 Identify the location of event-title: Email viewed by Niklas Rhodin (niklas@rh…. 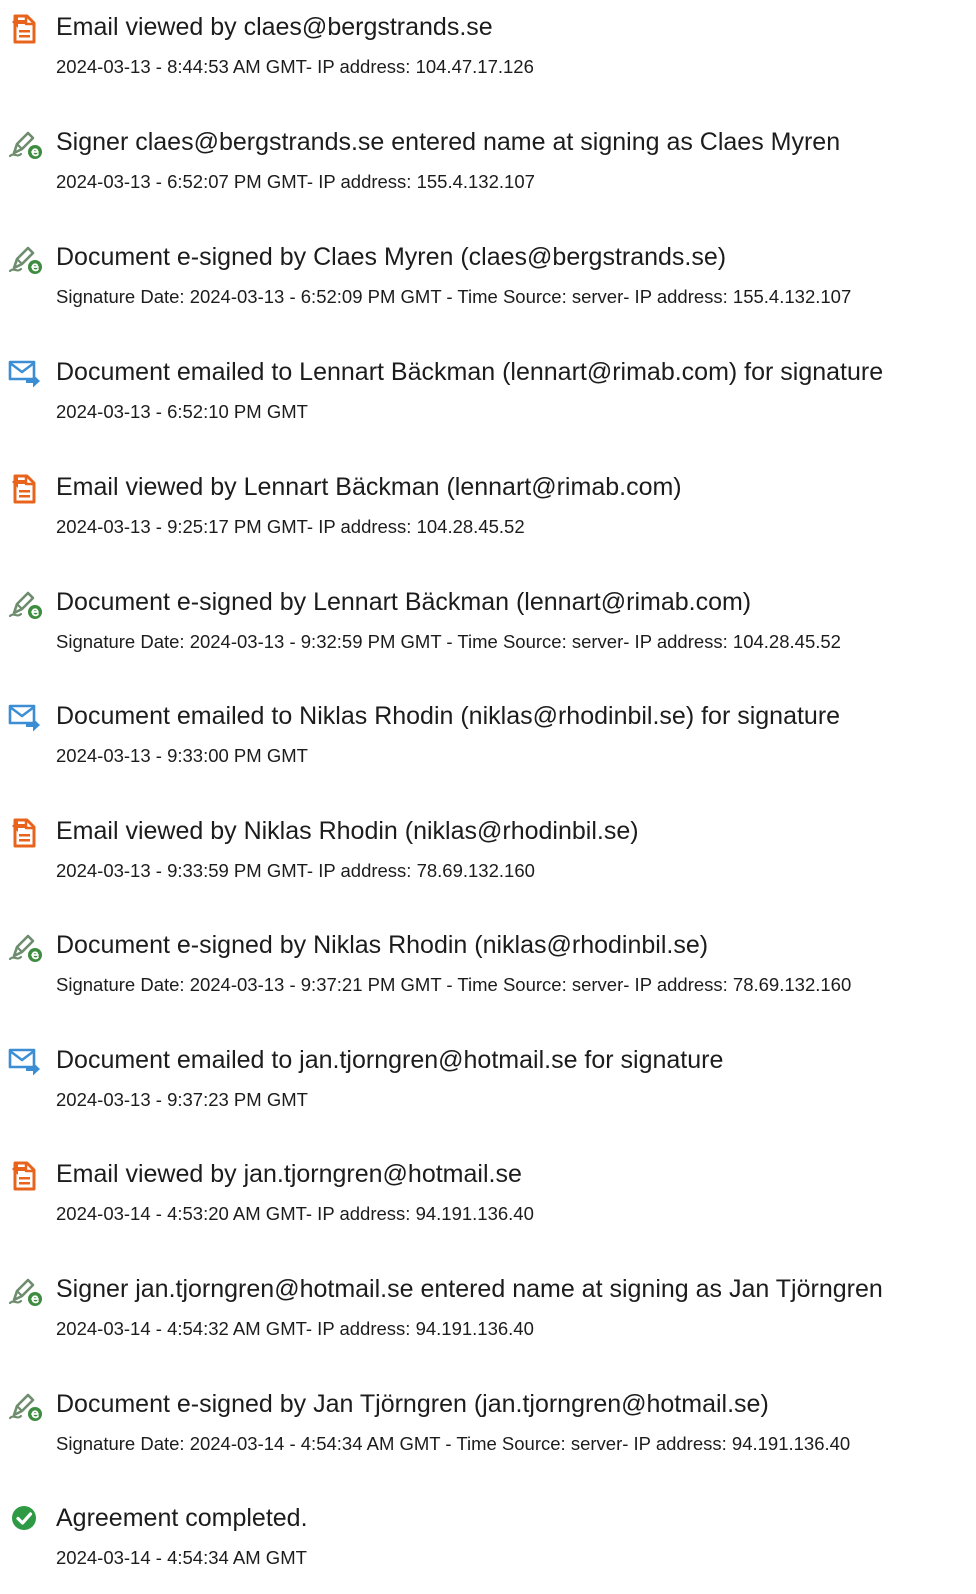
(347, 831).